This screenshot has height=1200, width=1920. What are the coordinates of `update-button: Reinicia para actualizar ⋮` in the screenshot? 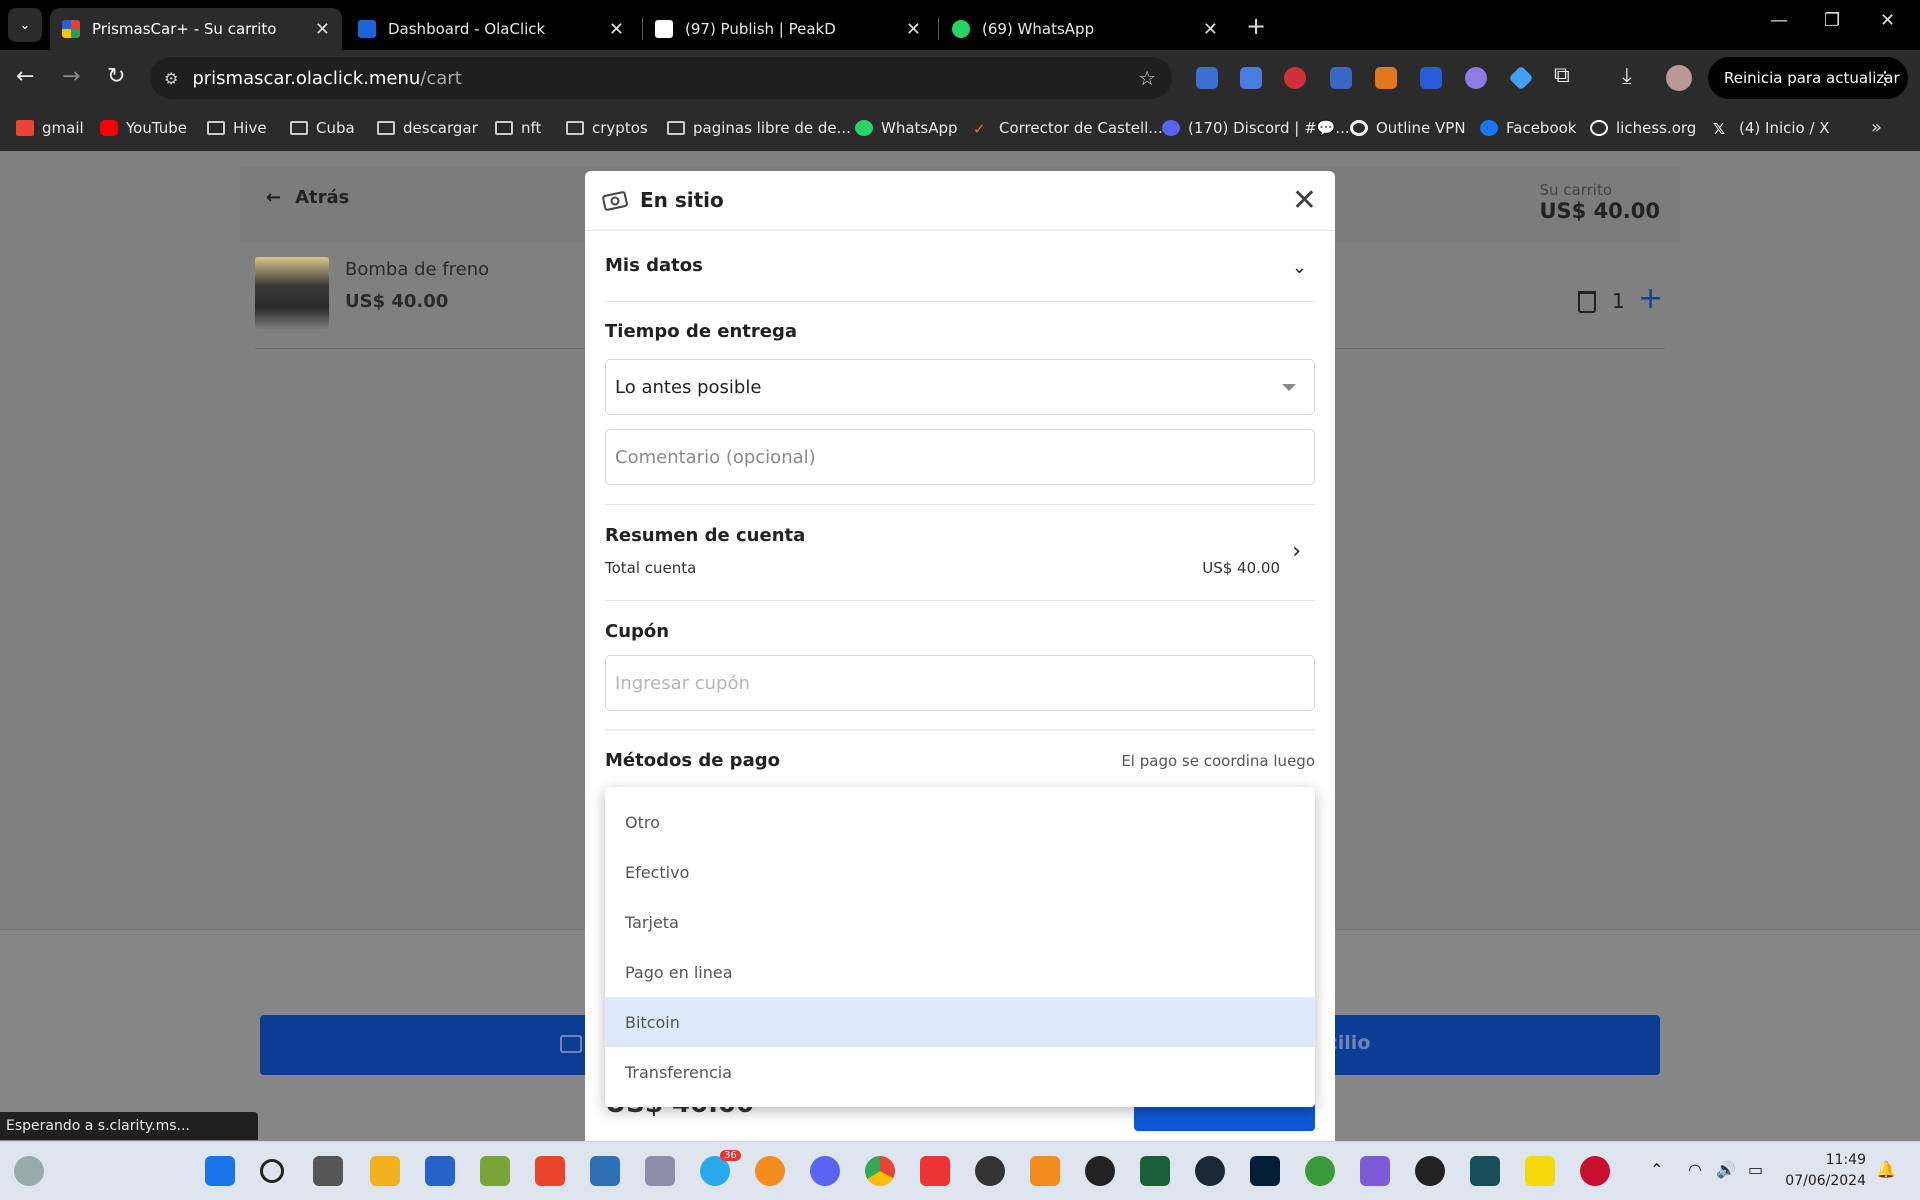 It's located at (1808, 78).